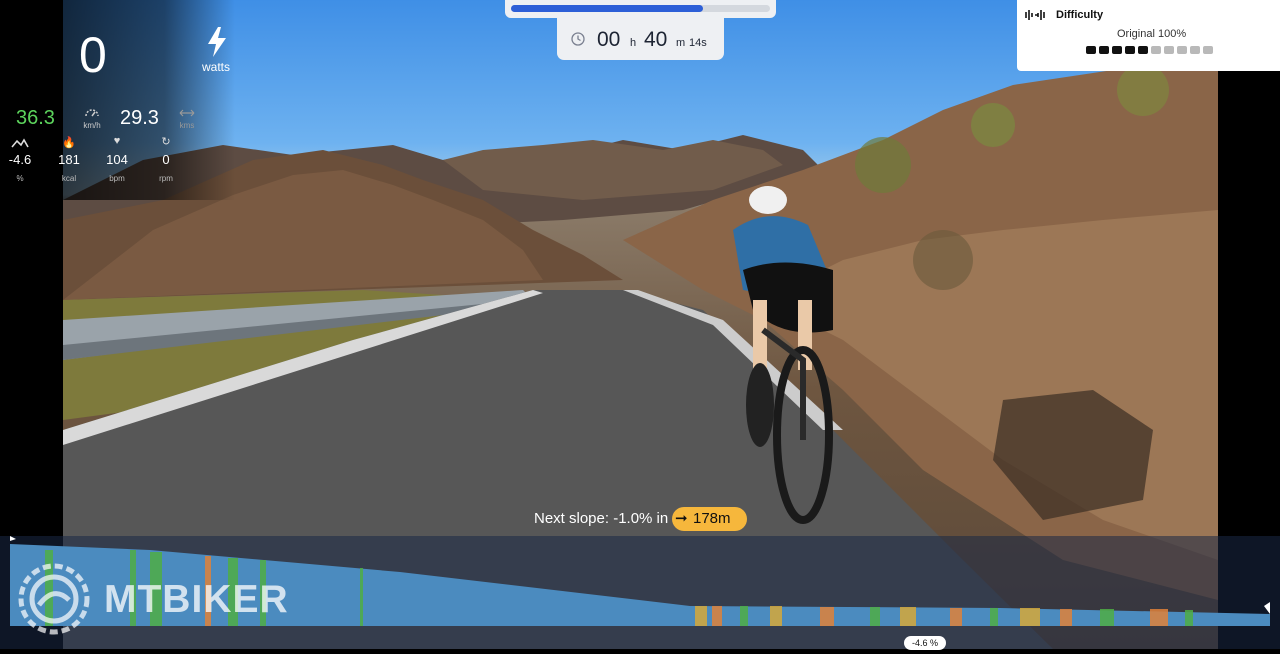  Describe the element at coordinates (925, 643) in the screenshot. I see `current-grade-tag: -4.6 %` at that location.